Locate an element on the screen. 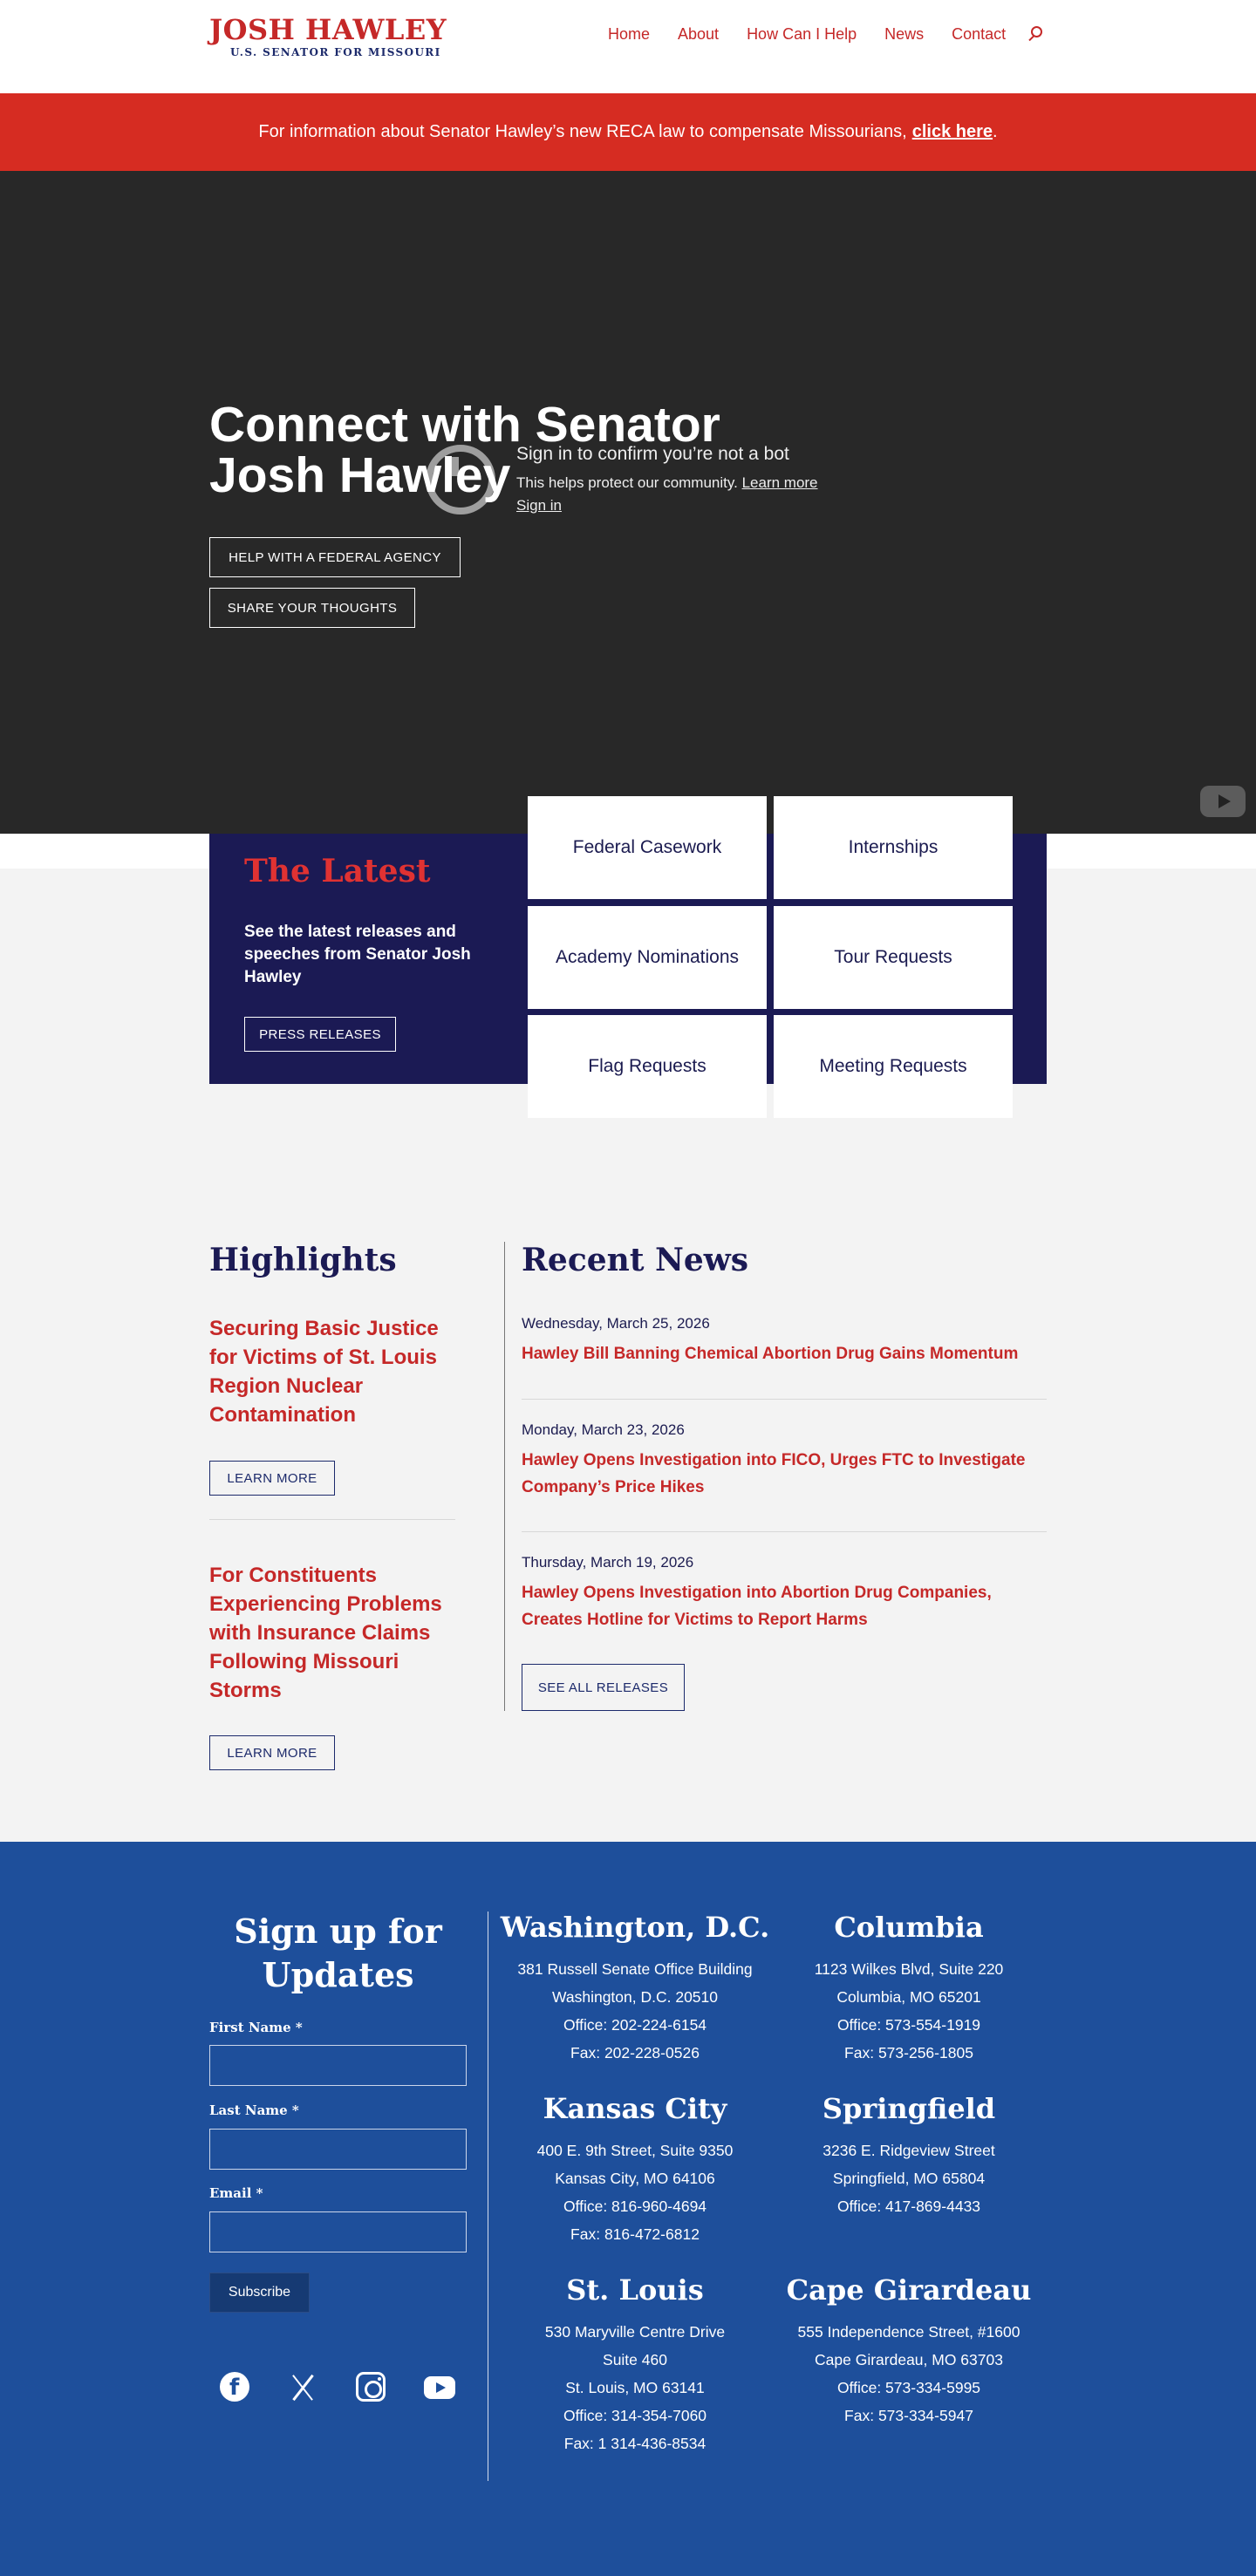 The height and width of the screenshot is (2576, 1256). office-suite: Suite 460 is located at coordinates (635, 2360).